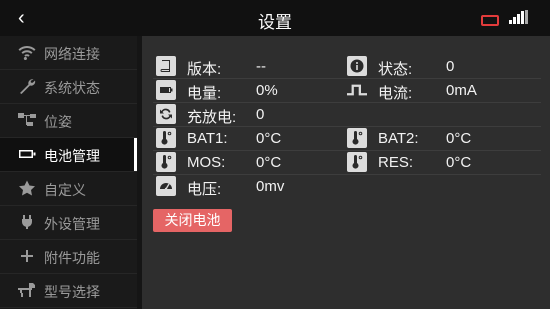 The image size is (550, 309). Describe the element at coordinates (260, 114) in the screenshot. I see `charge-value: 0` at that location.